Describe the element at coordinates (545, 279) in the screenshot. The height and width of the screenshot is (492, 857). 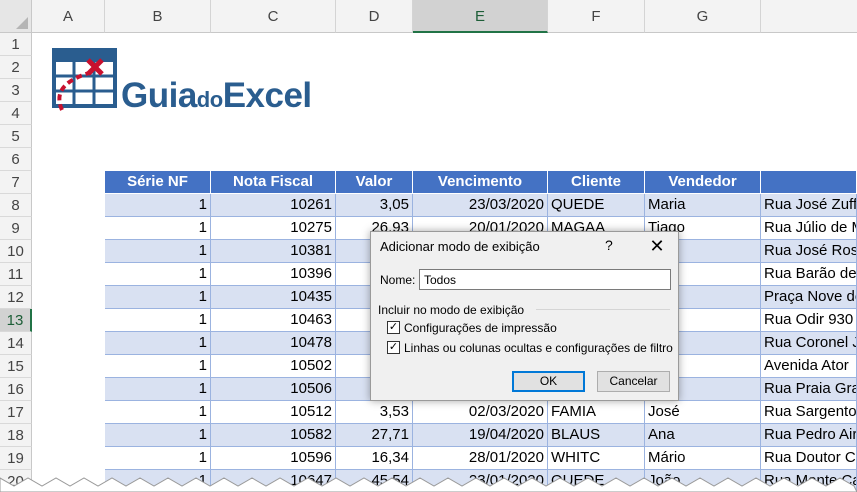
I see `name-input` at that location.